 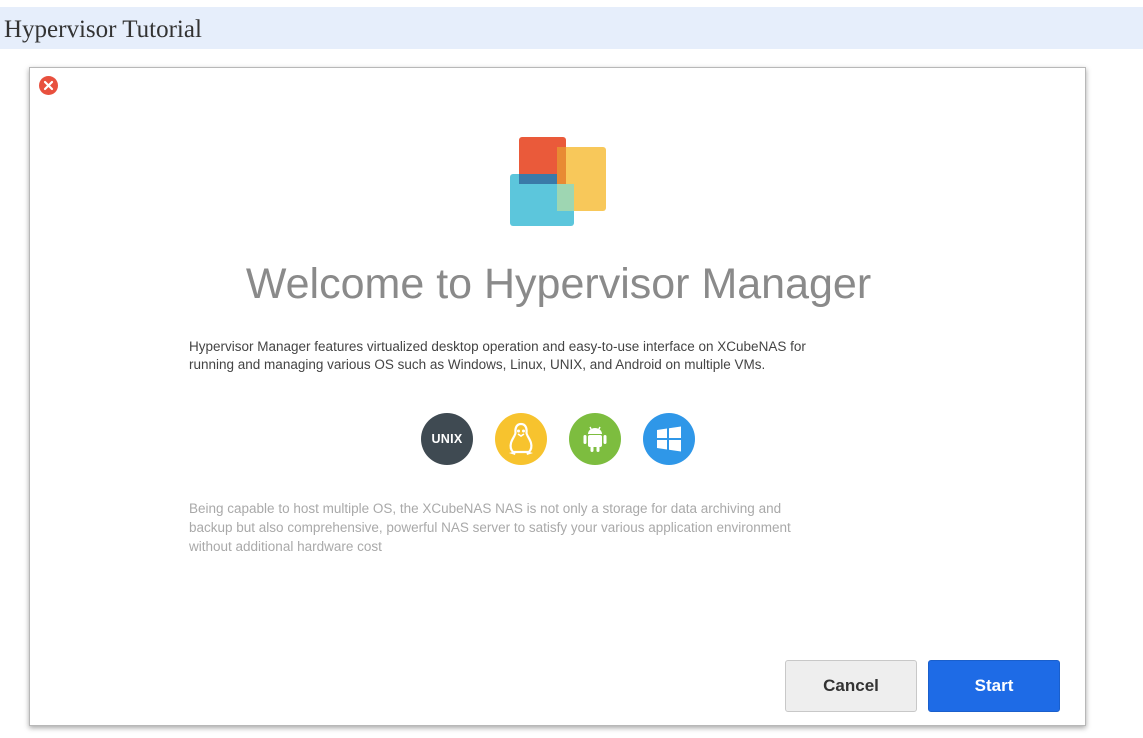 I want to click on cancel-button: Cancel, so click(x=851, y=686).